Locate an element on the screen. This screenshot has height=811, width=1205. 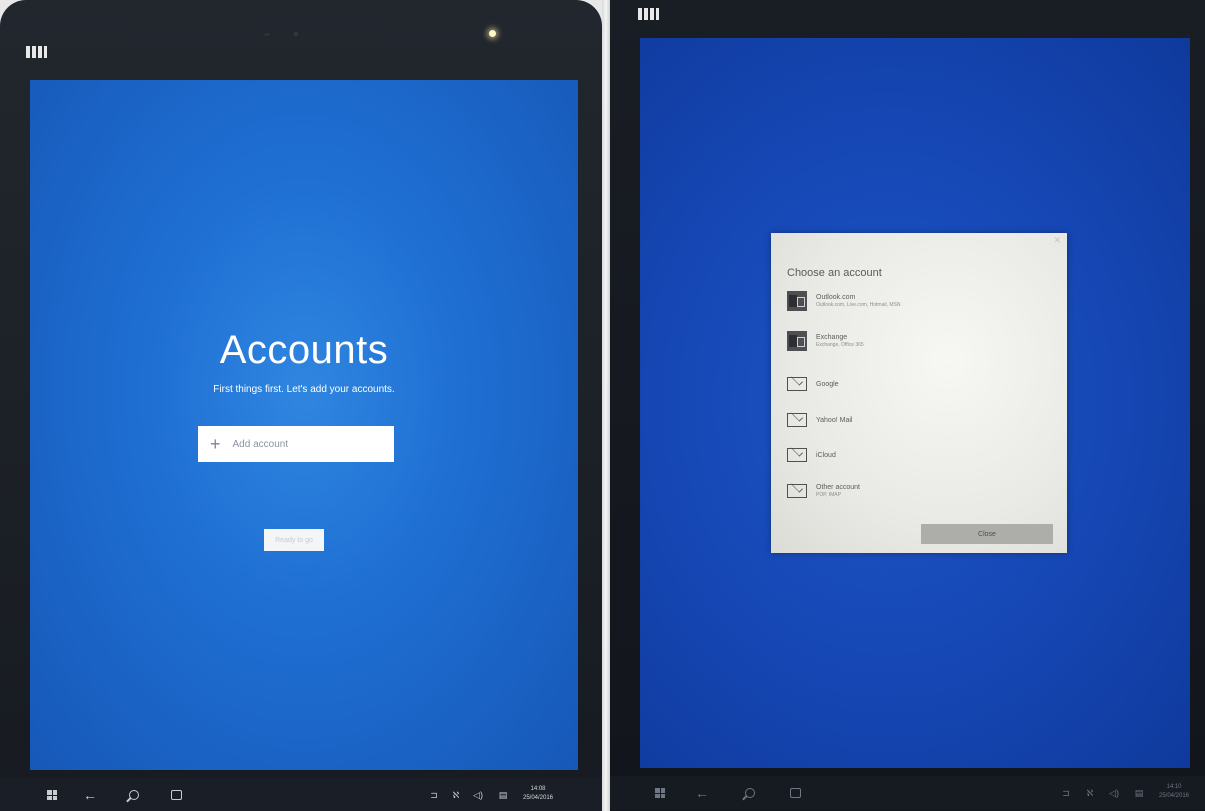
taskbar: ← ⊐ ℵ ◁) ▤ 14:08 25/04/2016 is located at coordinates (301, 794).